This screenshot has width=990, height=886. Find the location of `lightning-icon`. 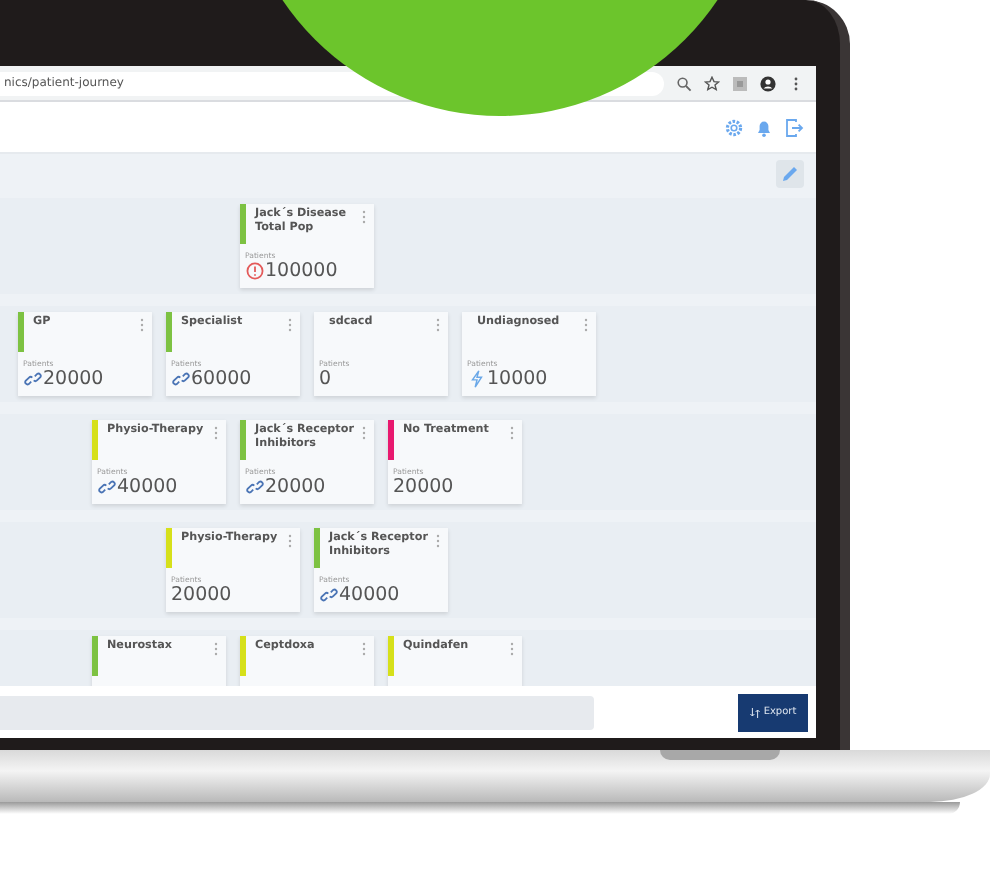

lightning-icon is located at coordinates (476, 379).